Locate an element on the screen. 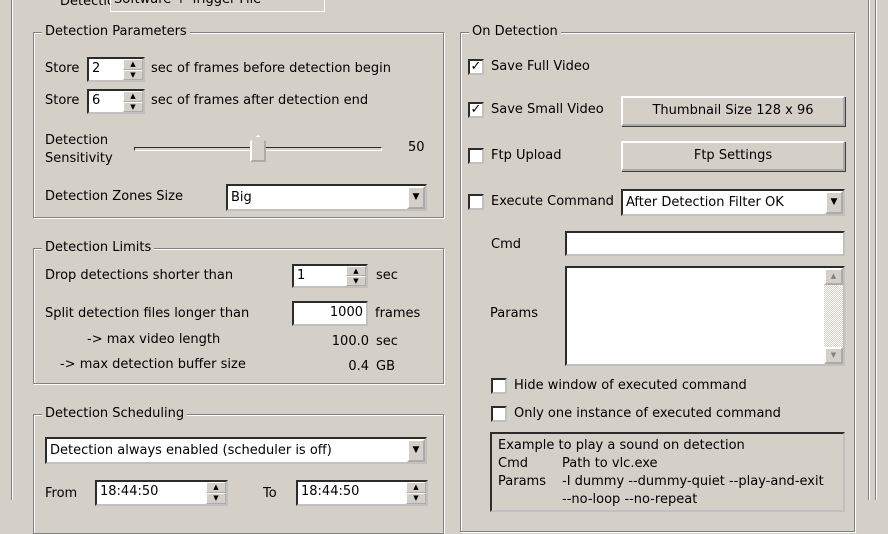  group-title: Detection Scheduling is located at coordinates (115, 414).